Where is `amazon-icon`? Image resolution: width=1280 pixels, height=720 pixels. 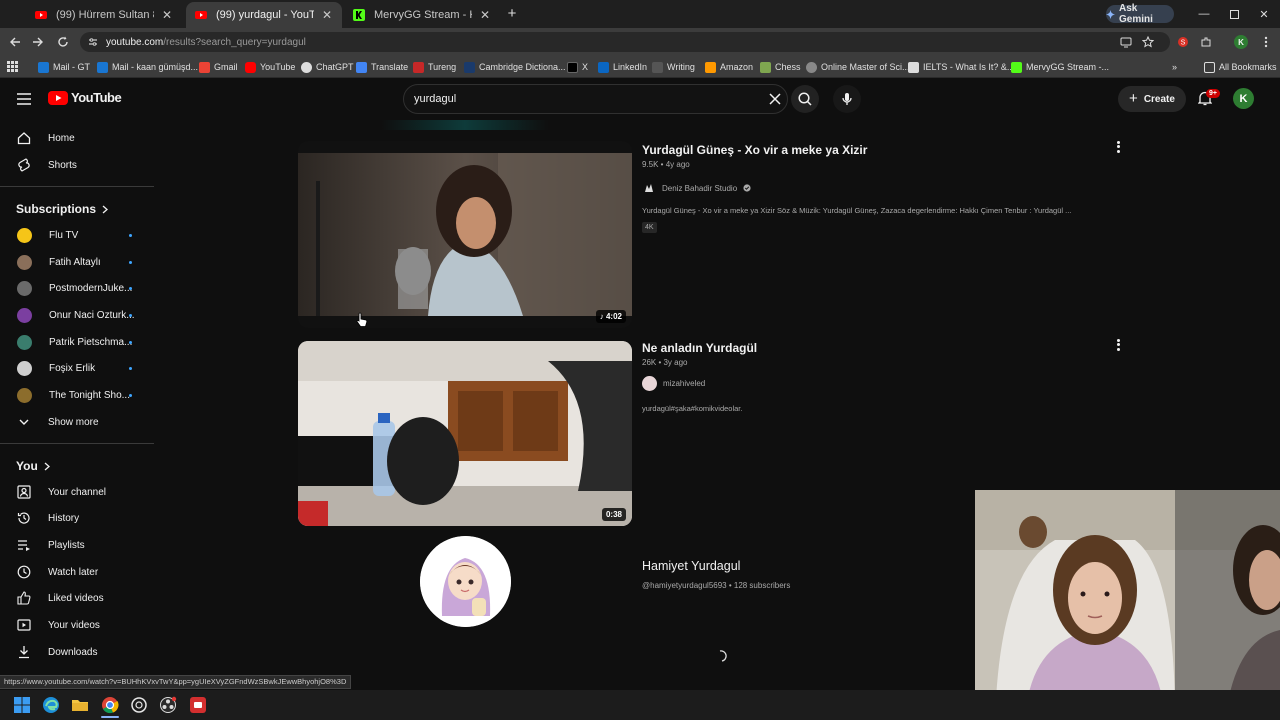 amazon-icon is located at coordinates (710, 67).